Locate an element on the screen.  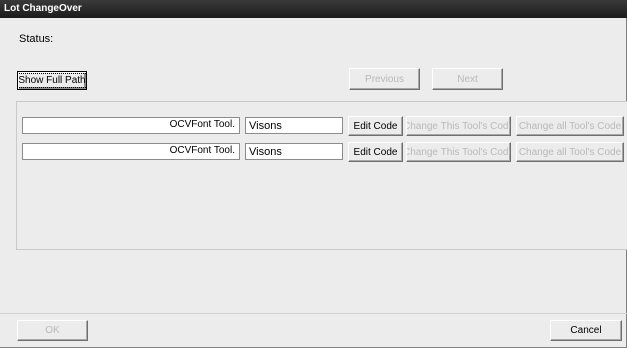
next-label: Next is located at coordinates (467, 79).